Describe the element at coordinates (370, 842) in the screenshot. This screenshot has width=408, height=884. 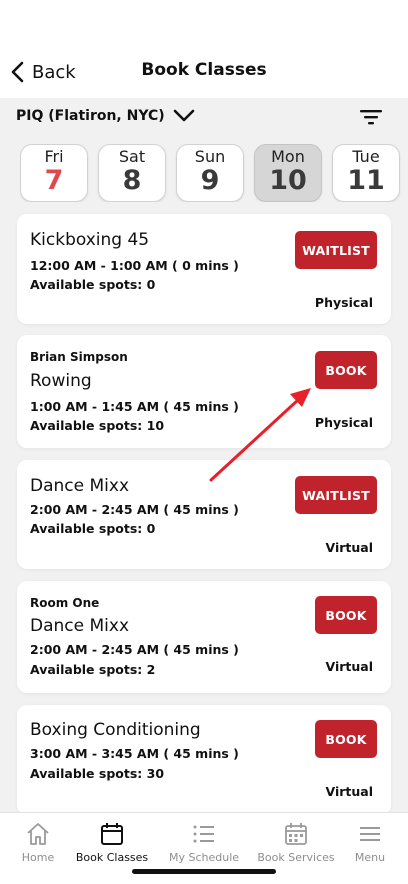
I see `tab-menu: Menu` at that location.